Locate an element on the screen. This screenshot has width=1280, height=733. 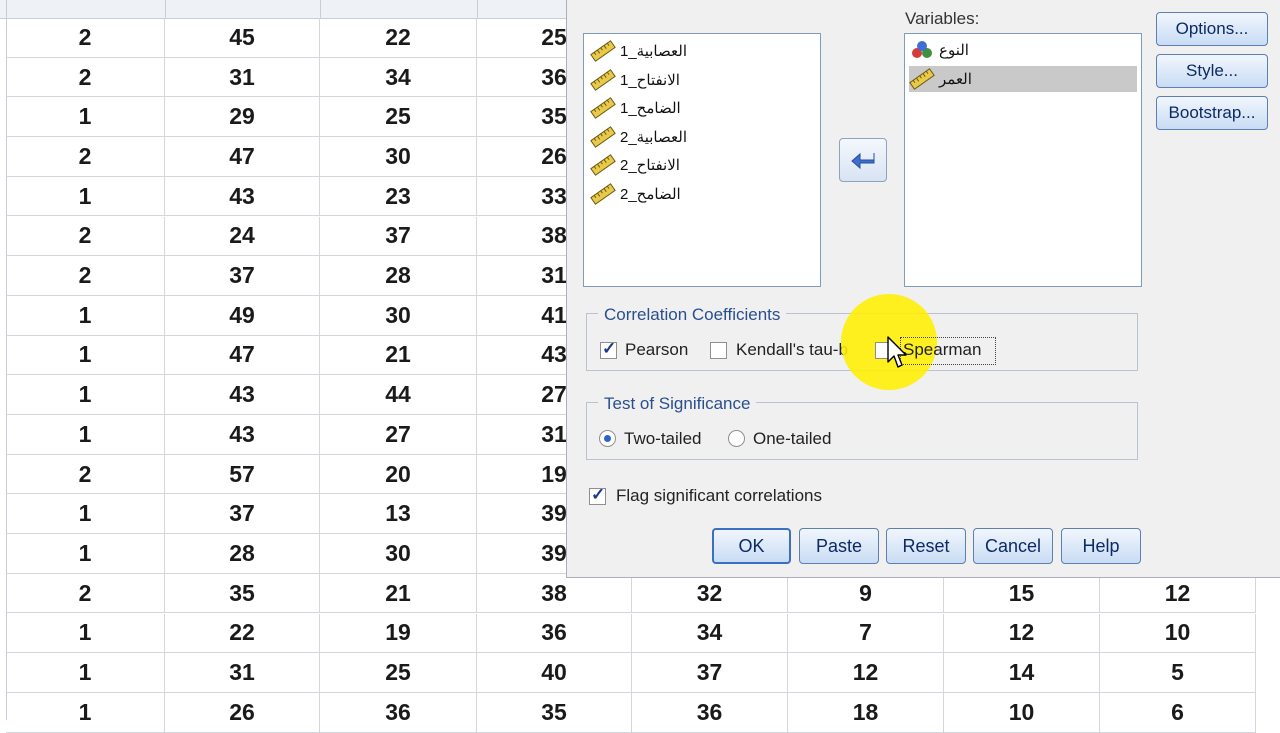
grid-cell: 23 is located at coordinates (398, 196).